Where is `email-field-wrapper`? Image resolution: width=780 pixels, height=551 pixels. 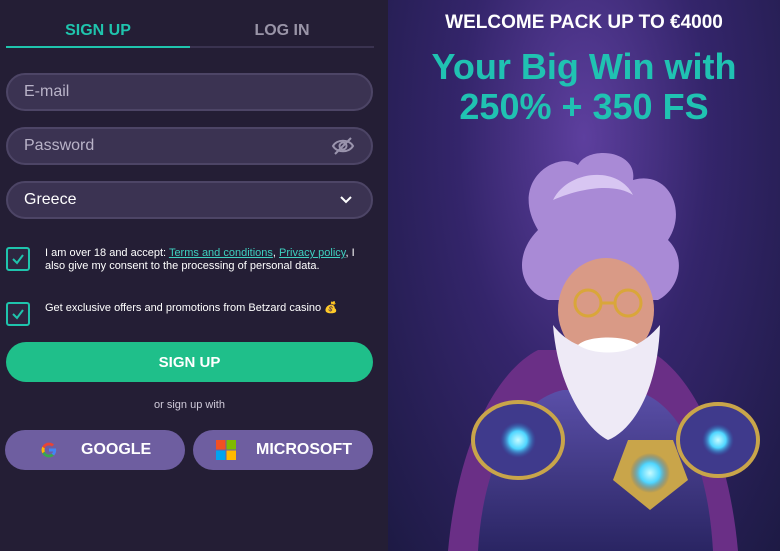 email-field-wrapper is located at coordinates (189, 92).